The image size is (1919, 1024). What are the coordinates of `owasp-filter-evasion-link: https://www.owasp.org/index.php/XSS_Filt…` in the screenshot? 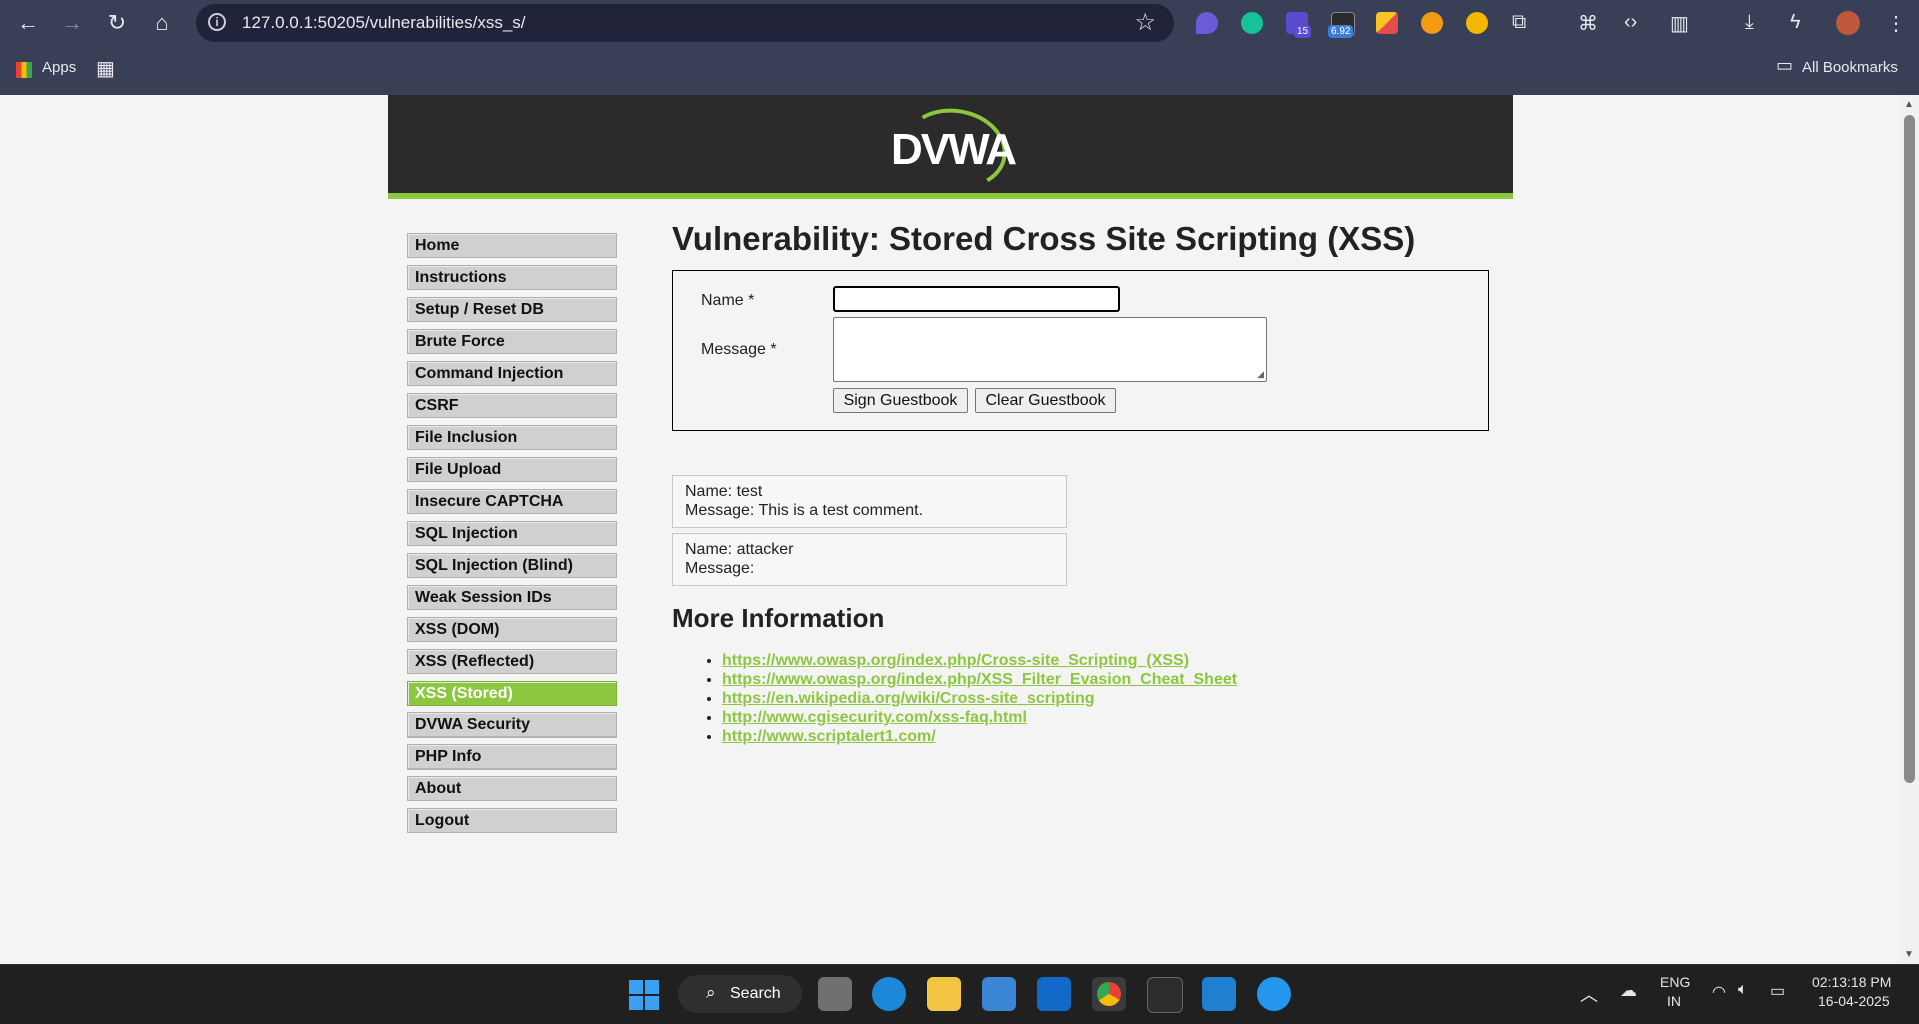 It's located at (979, 679).